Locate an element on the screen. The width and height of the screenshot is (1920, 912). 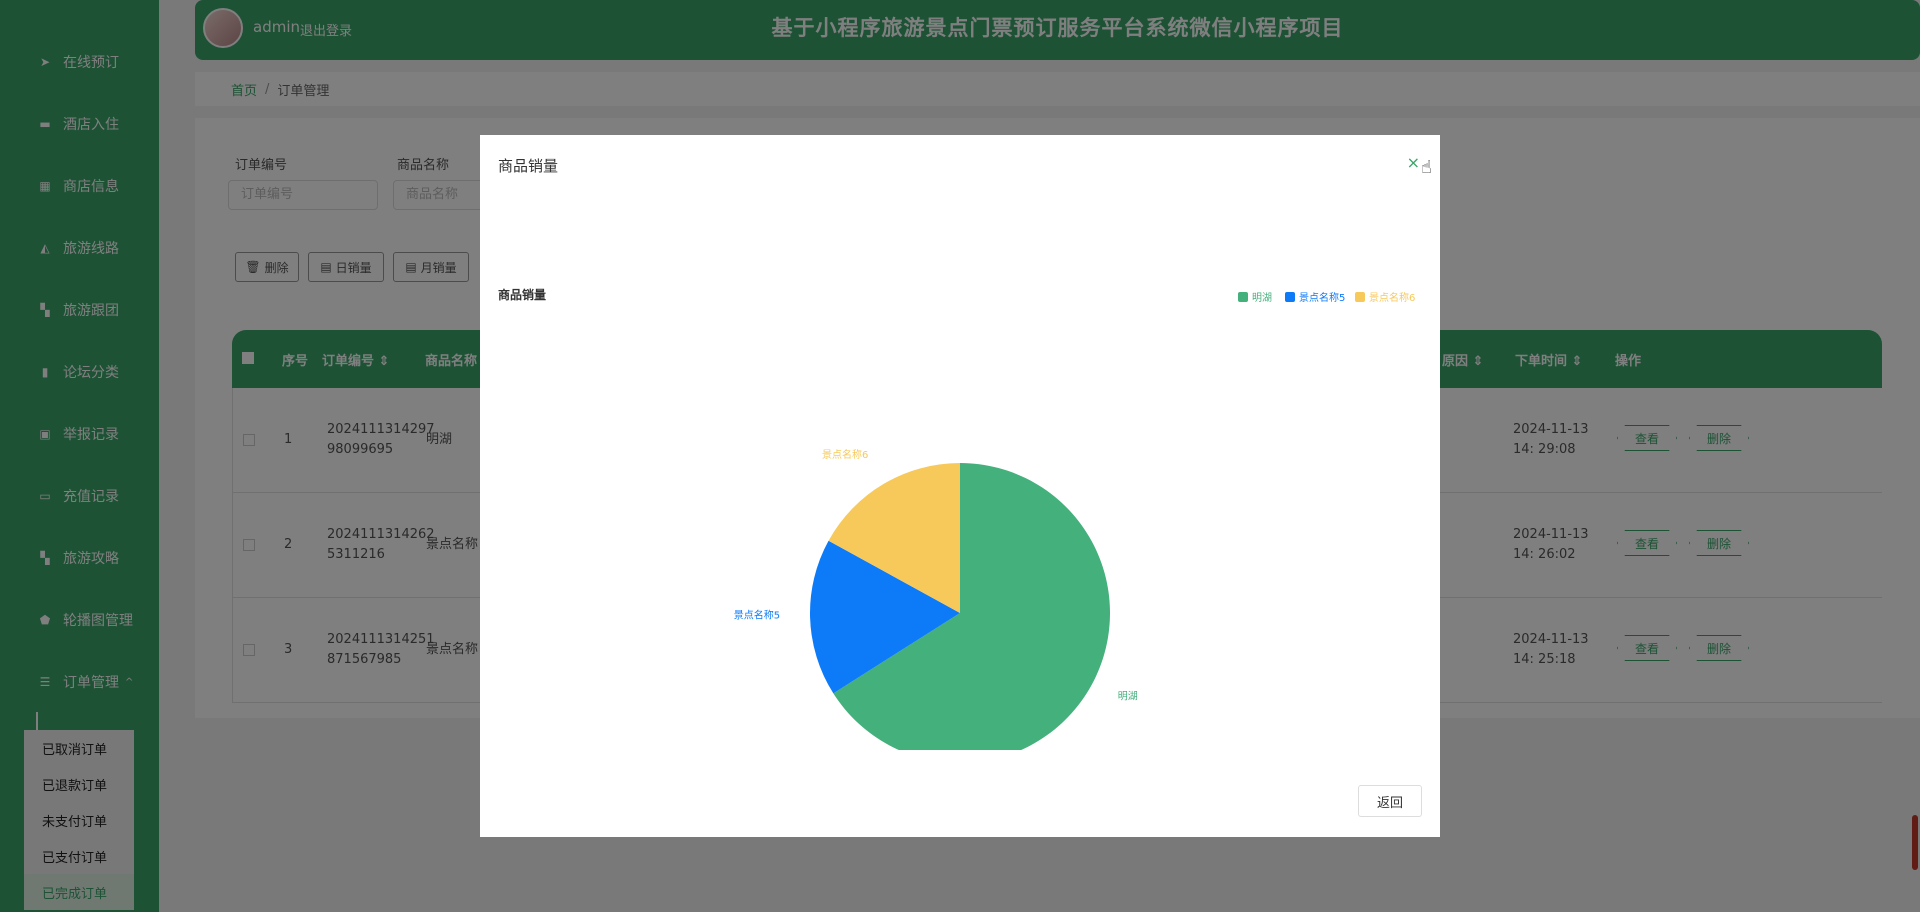
modal-title: 商品销量 is located at coordinates (528, 166).